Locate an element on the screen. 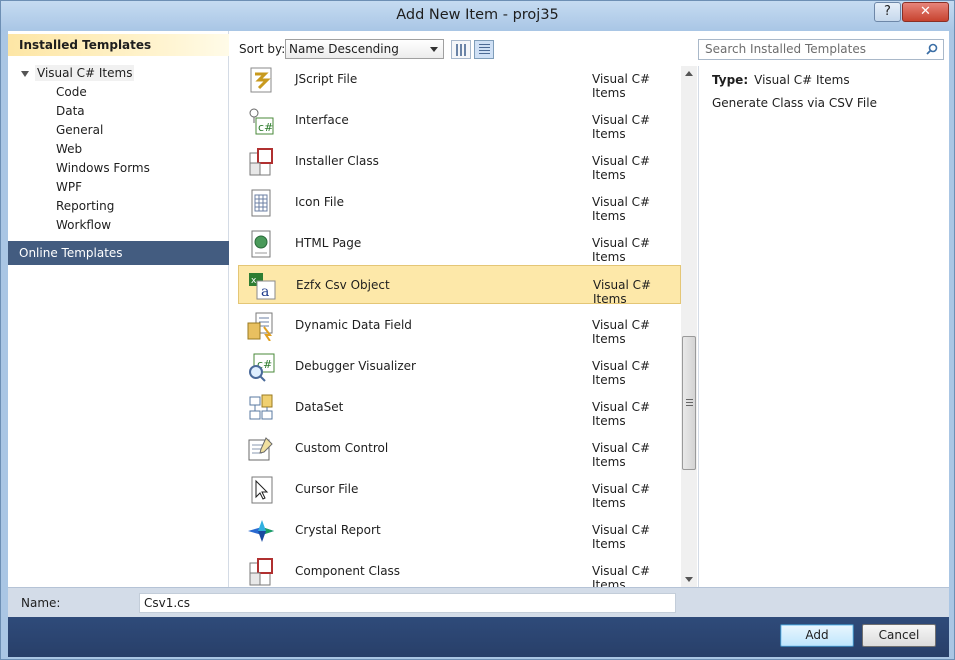 The height and width of the screenshot is (660, 955). custom-control-icon is located at coordinates (260, 449).